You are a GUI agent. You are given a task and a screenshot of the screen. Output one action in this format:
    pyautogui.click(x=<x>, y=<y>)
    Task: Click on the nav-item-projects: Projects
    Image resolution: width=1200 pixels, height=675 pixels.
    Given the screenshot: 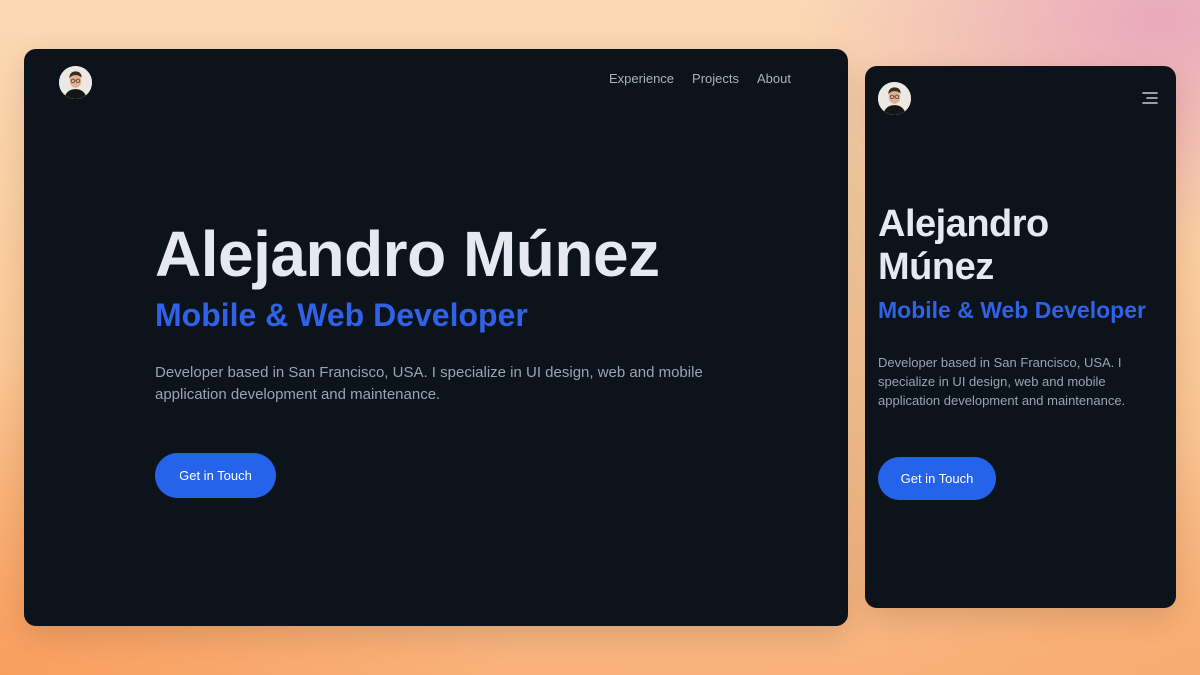 What is the action you would take?
    pyautogui.click(x=715, y=78)
    